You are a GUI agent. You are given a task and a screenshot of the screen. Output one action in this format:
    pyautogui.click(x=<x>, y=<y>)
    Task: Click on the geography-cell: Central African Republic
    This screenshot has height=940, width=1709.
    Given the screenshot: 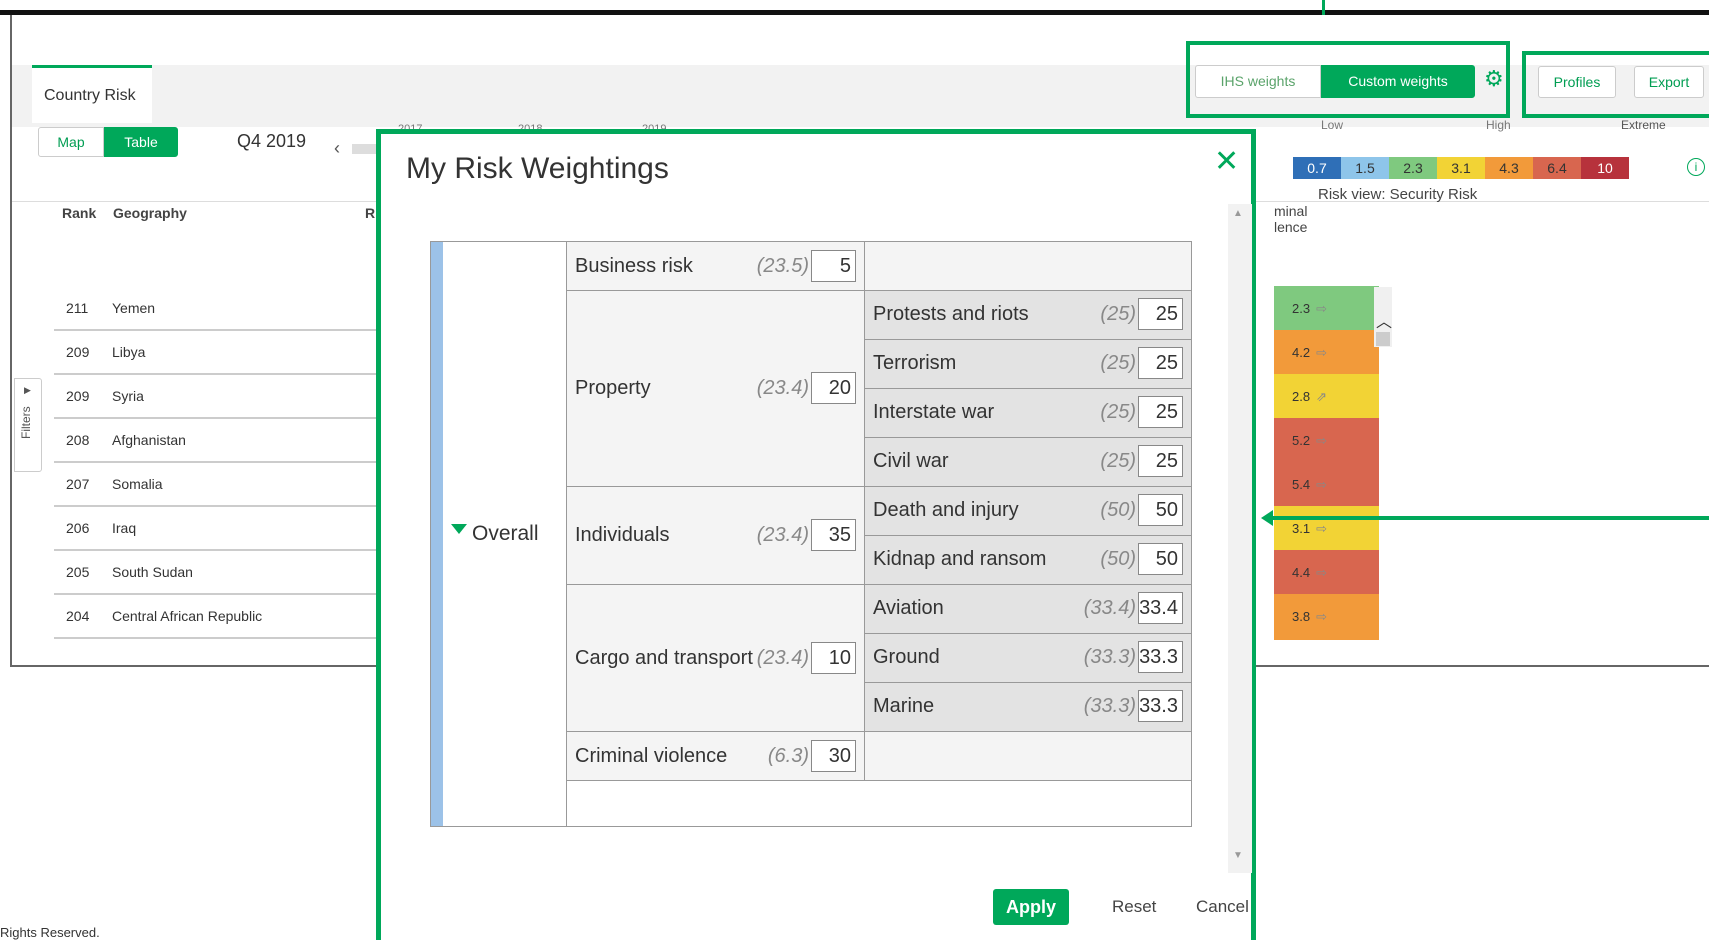 What is the action you would take?
    pyautogui.click(x=187, y=616)
    